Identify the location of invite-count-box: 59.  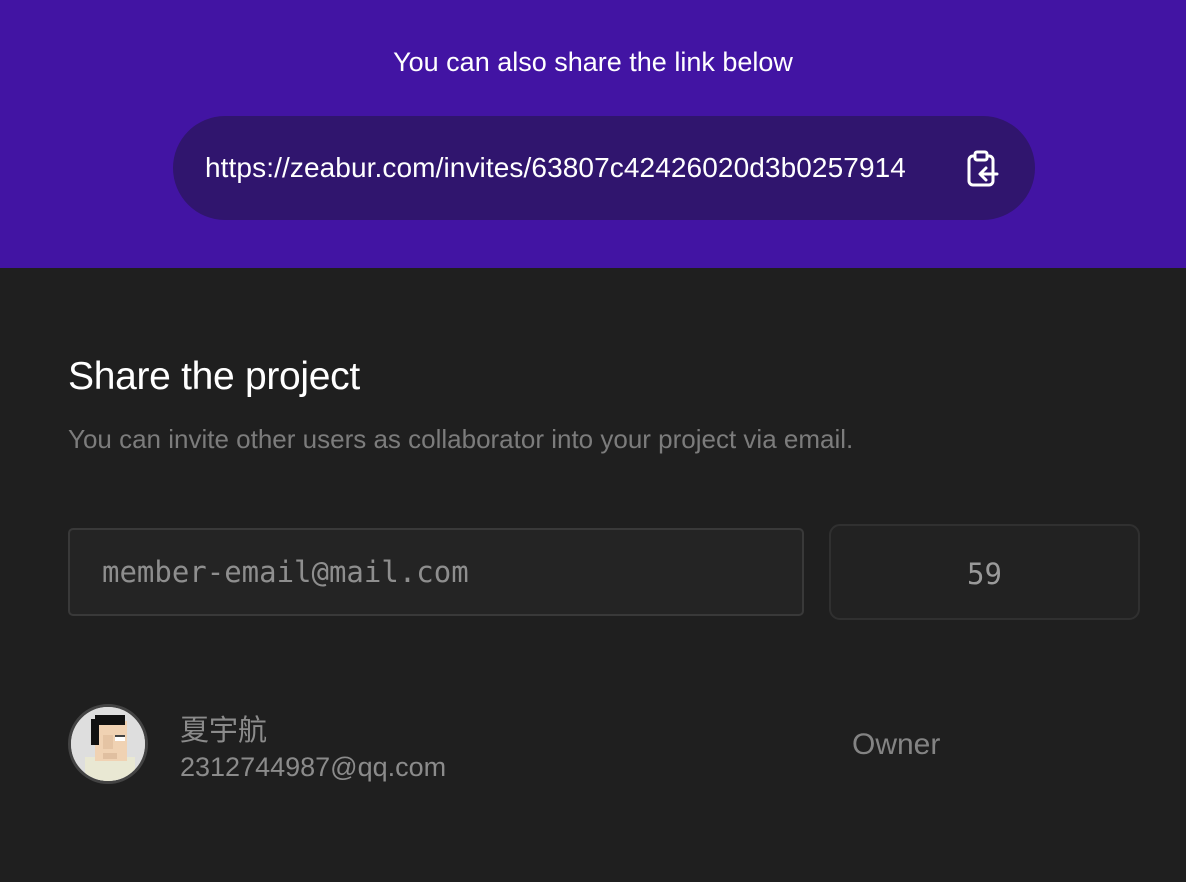
(984, 572).